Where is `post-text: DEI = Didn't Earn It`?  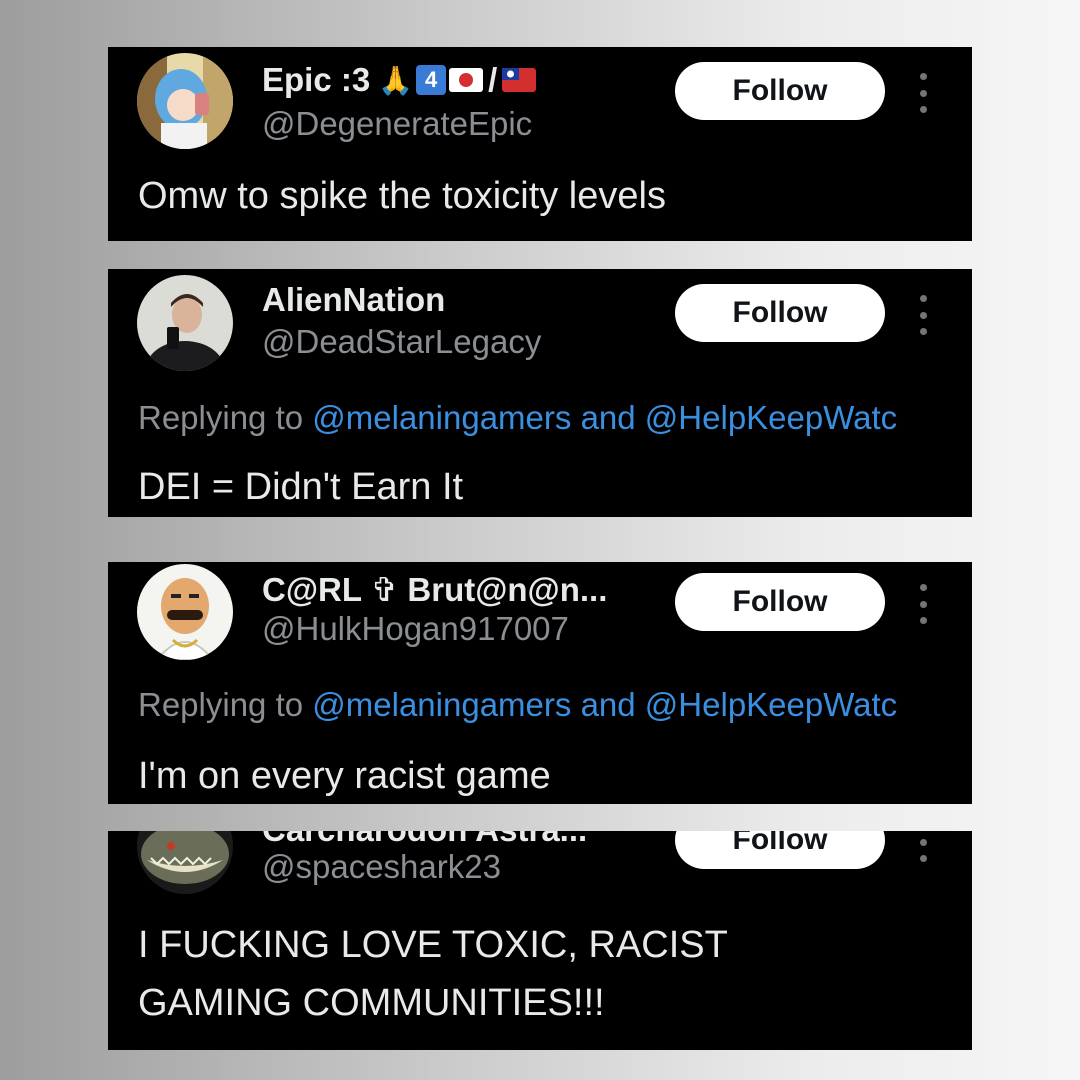
post-text: DEI = Didn't Earn It is located at coordinates (301, 487).